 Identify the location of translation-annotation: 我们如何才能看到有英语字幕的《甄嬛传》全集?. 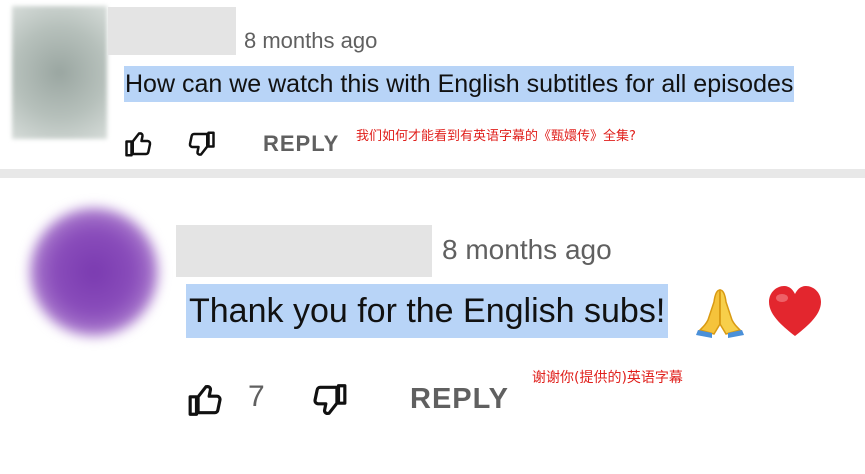
(496, 136).